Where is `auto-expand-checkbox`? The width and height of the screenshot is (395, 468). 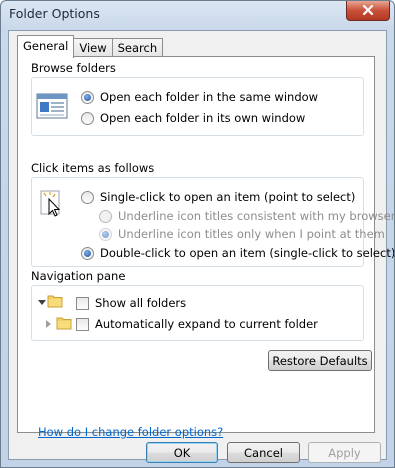 auto-expand-checkbox is located at coordinates (82, 324).